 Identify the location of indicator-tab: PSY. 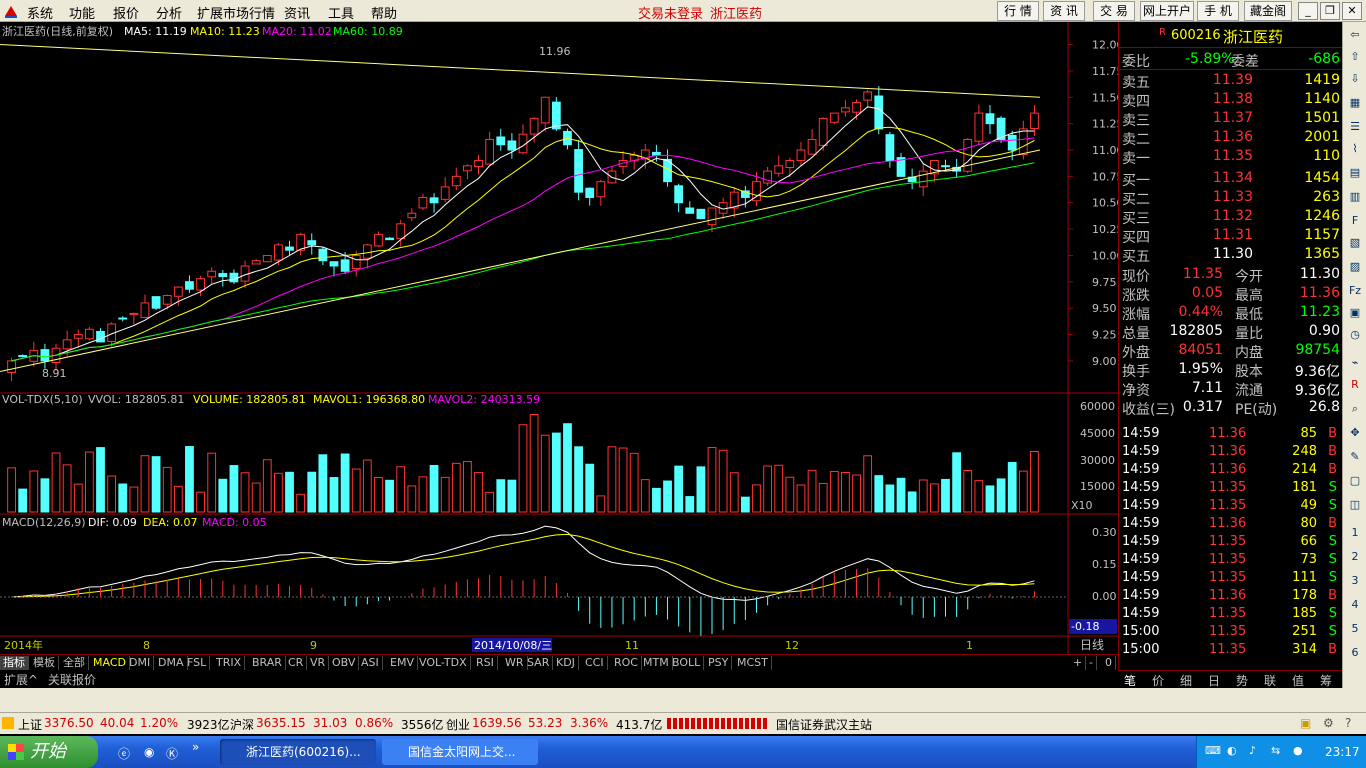
(719, 663).